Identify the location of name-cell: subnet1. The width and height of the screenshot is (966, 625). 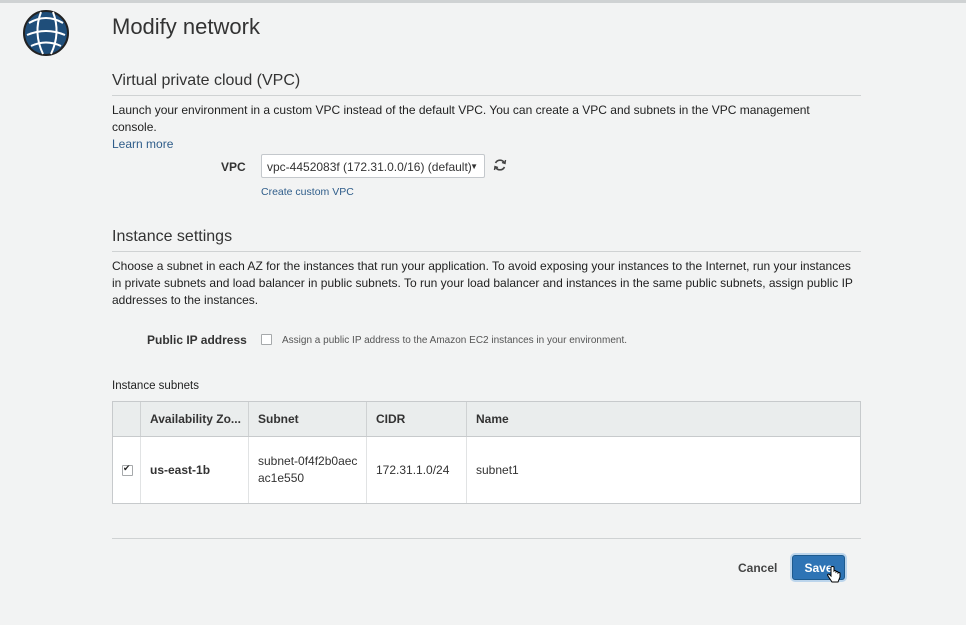
(497, 470).